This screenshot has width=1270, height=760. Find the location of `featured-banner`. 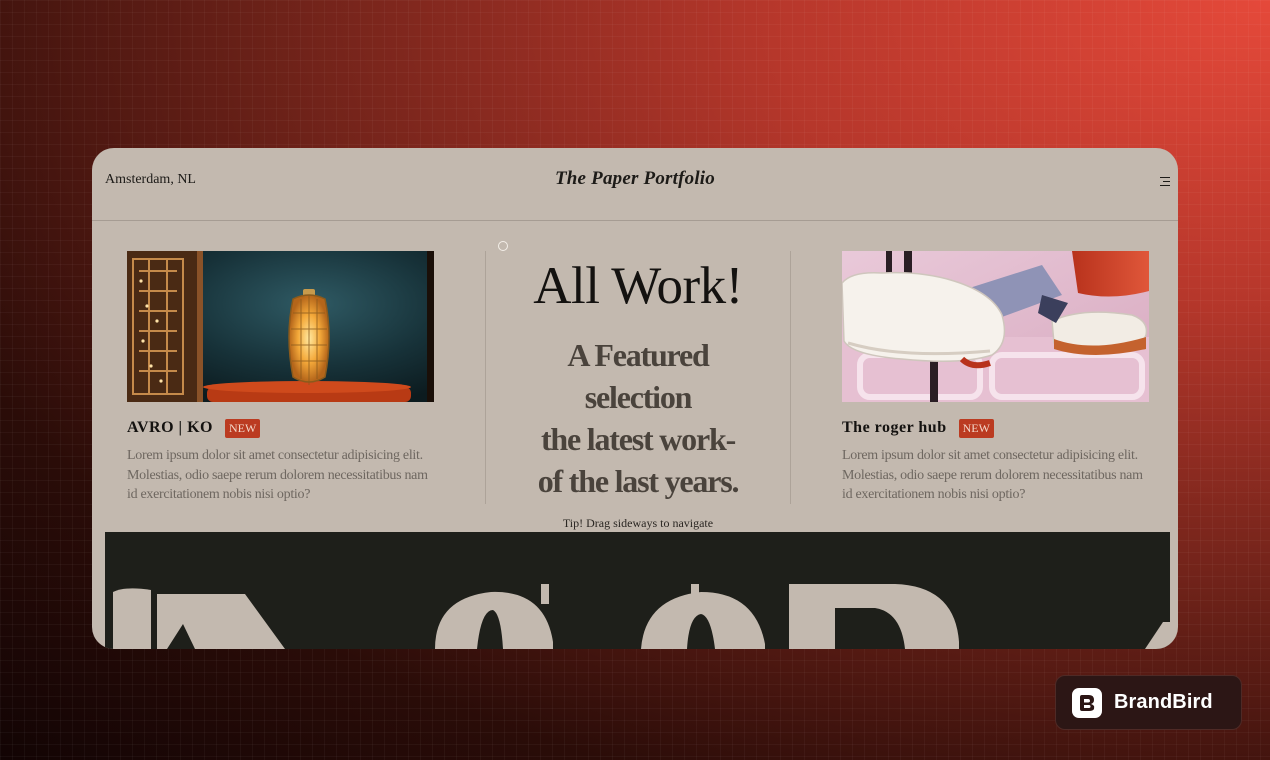

featured-banner is located at coordinates (637, 590).